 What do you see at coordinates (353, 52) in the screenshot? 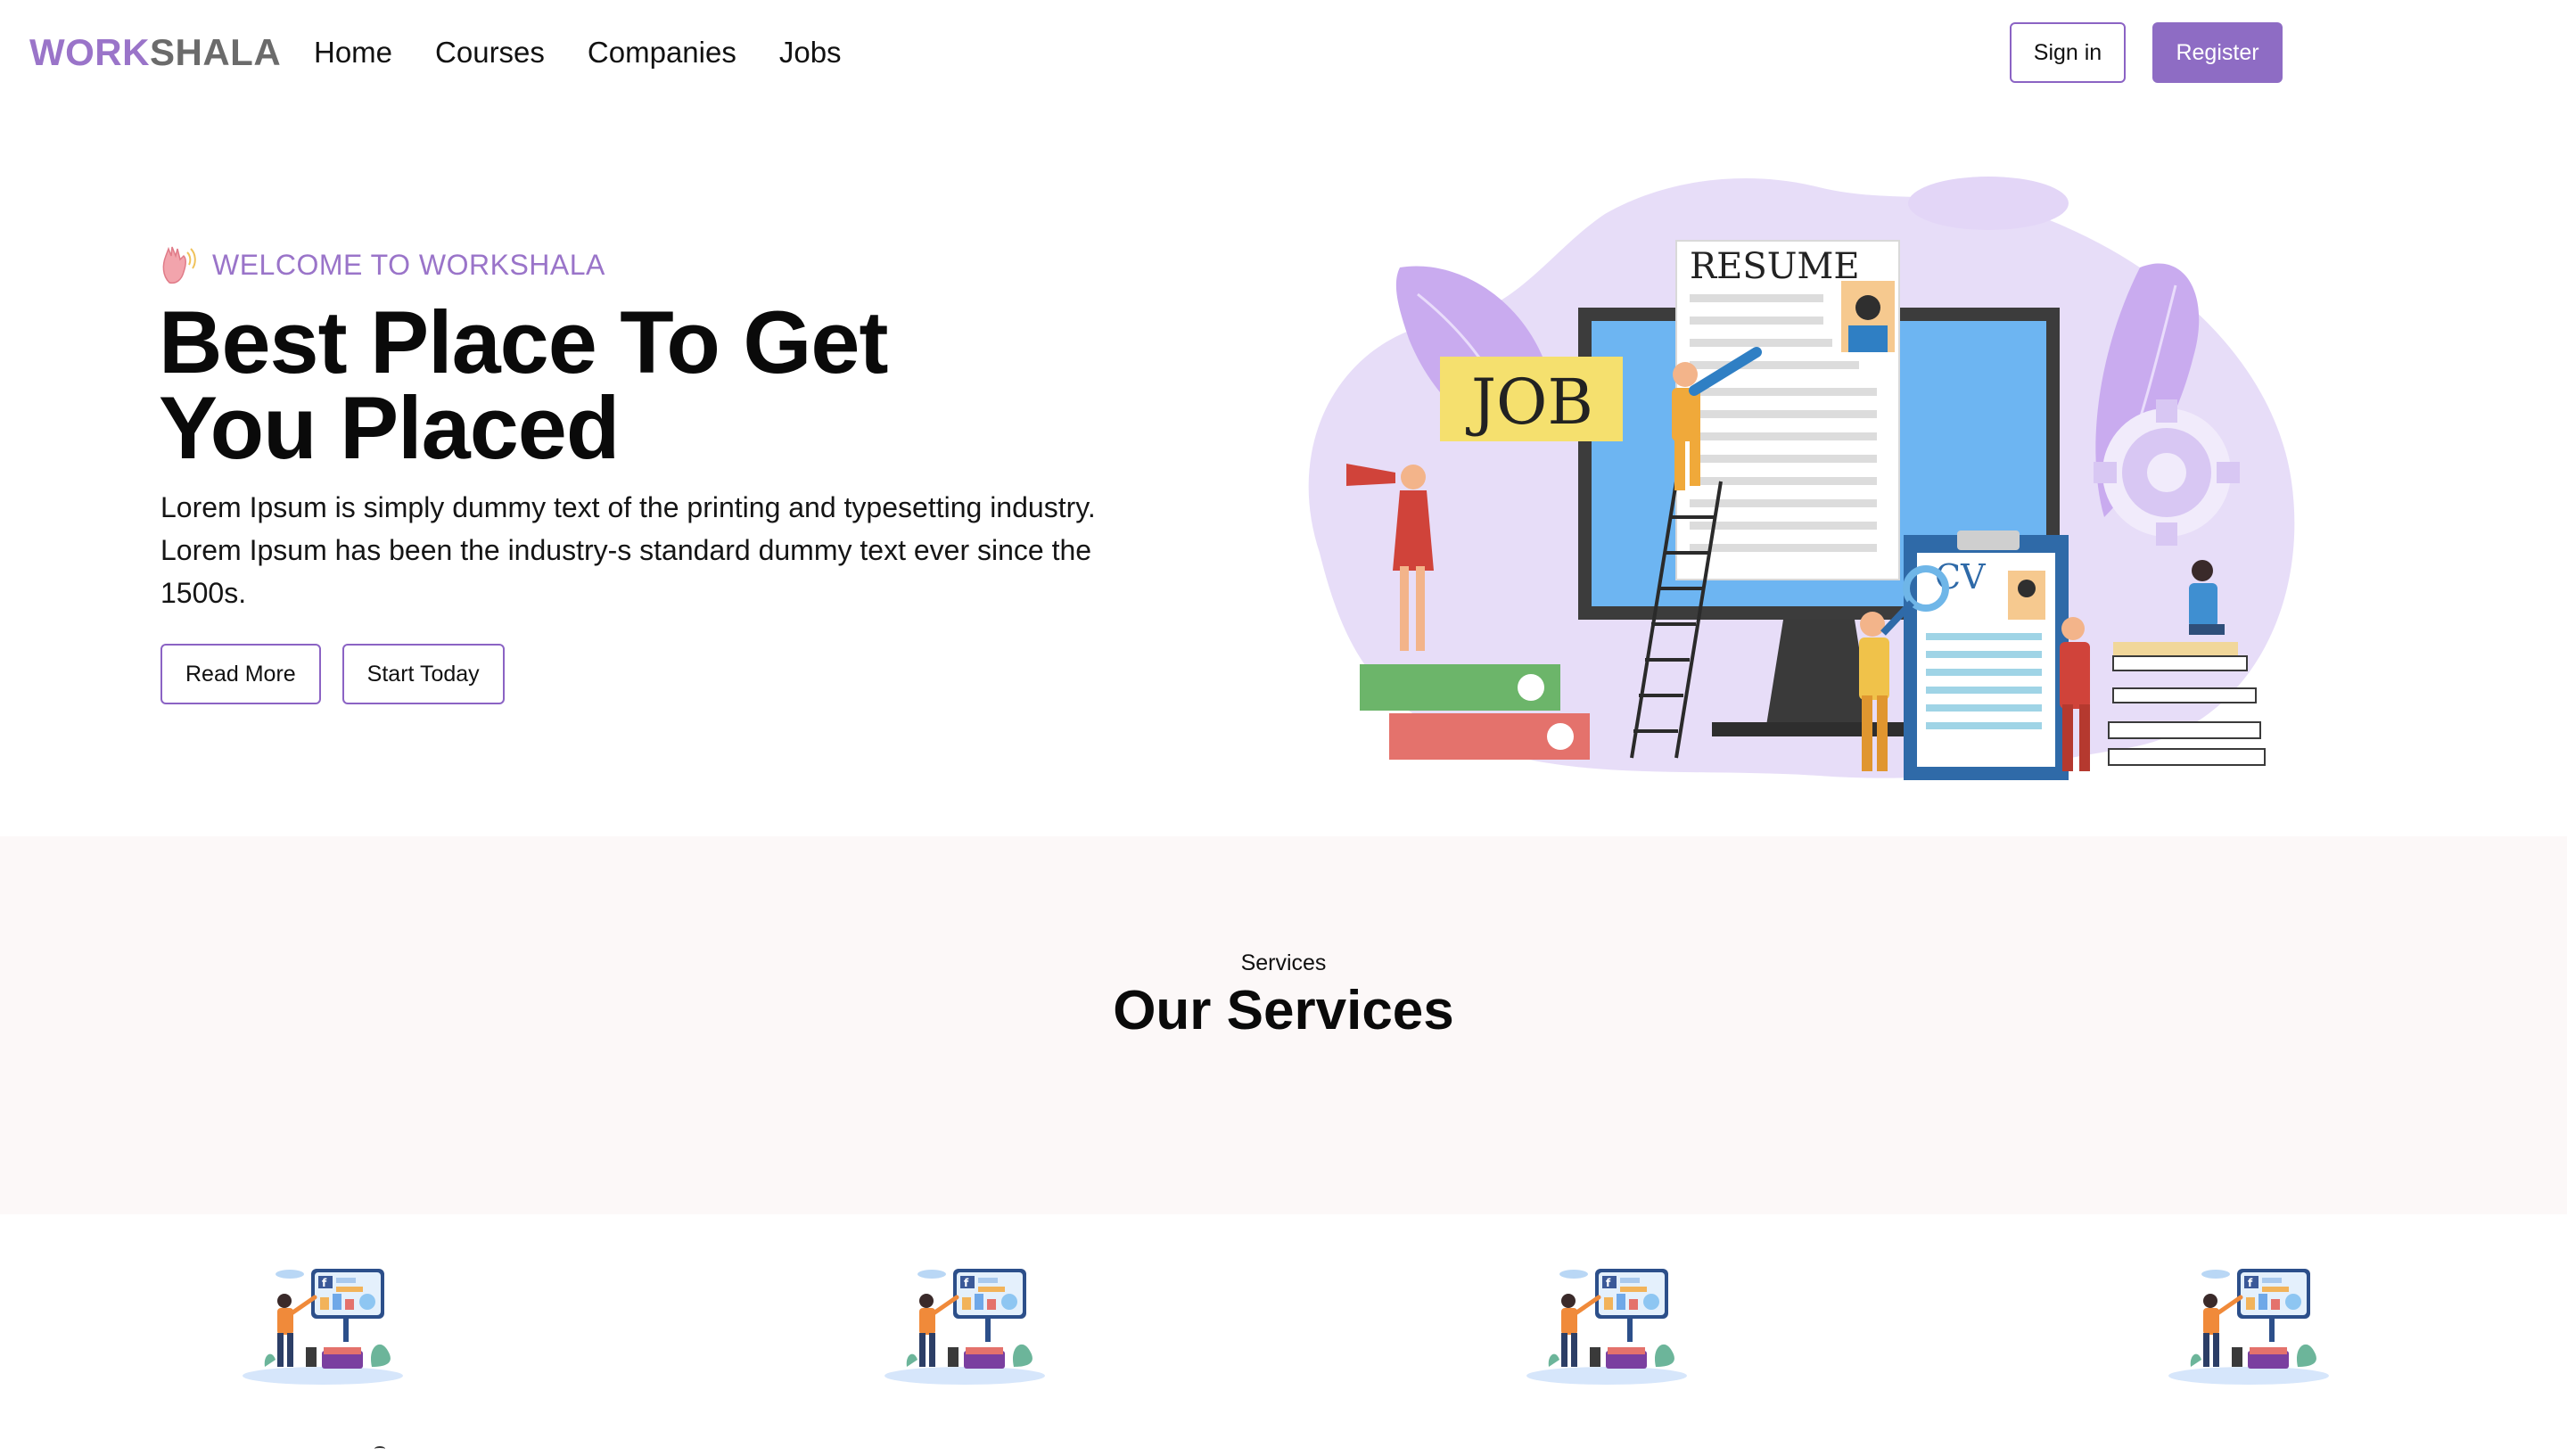
I see `nav-link-home: Home` at bounding box center [353, 52].